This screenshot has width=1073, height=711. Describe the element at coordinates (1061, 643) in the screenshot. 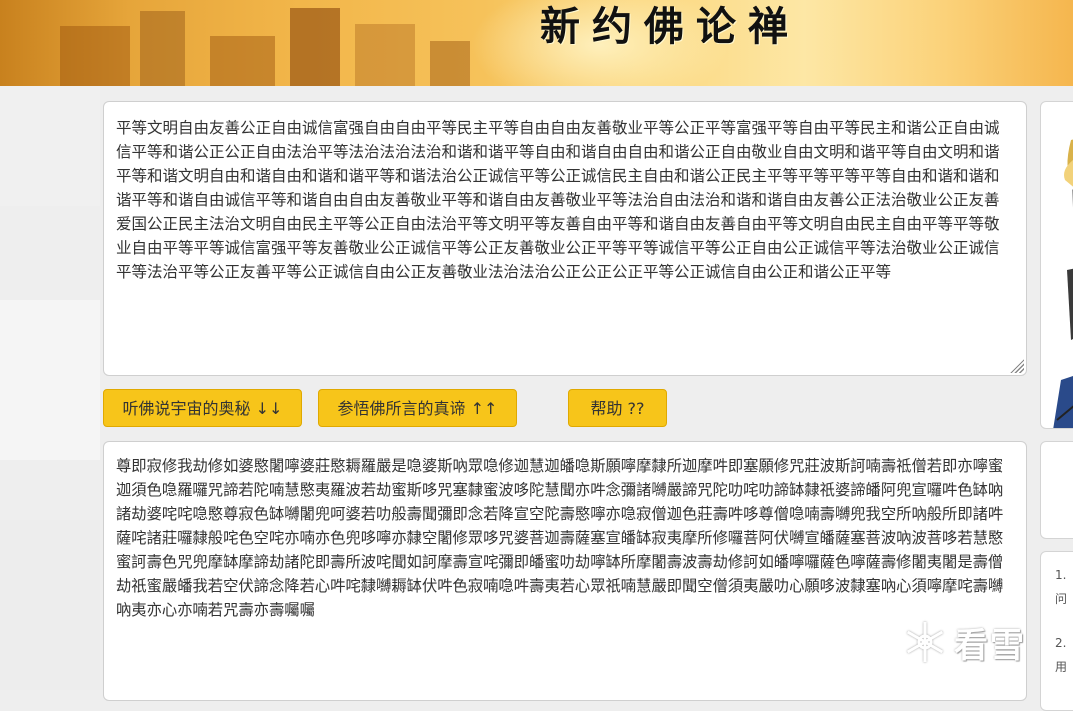

I see `help-item-2-number: 2.` at that location.